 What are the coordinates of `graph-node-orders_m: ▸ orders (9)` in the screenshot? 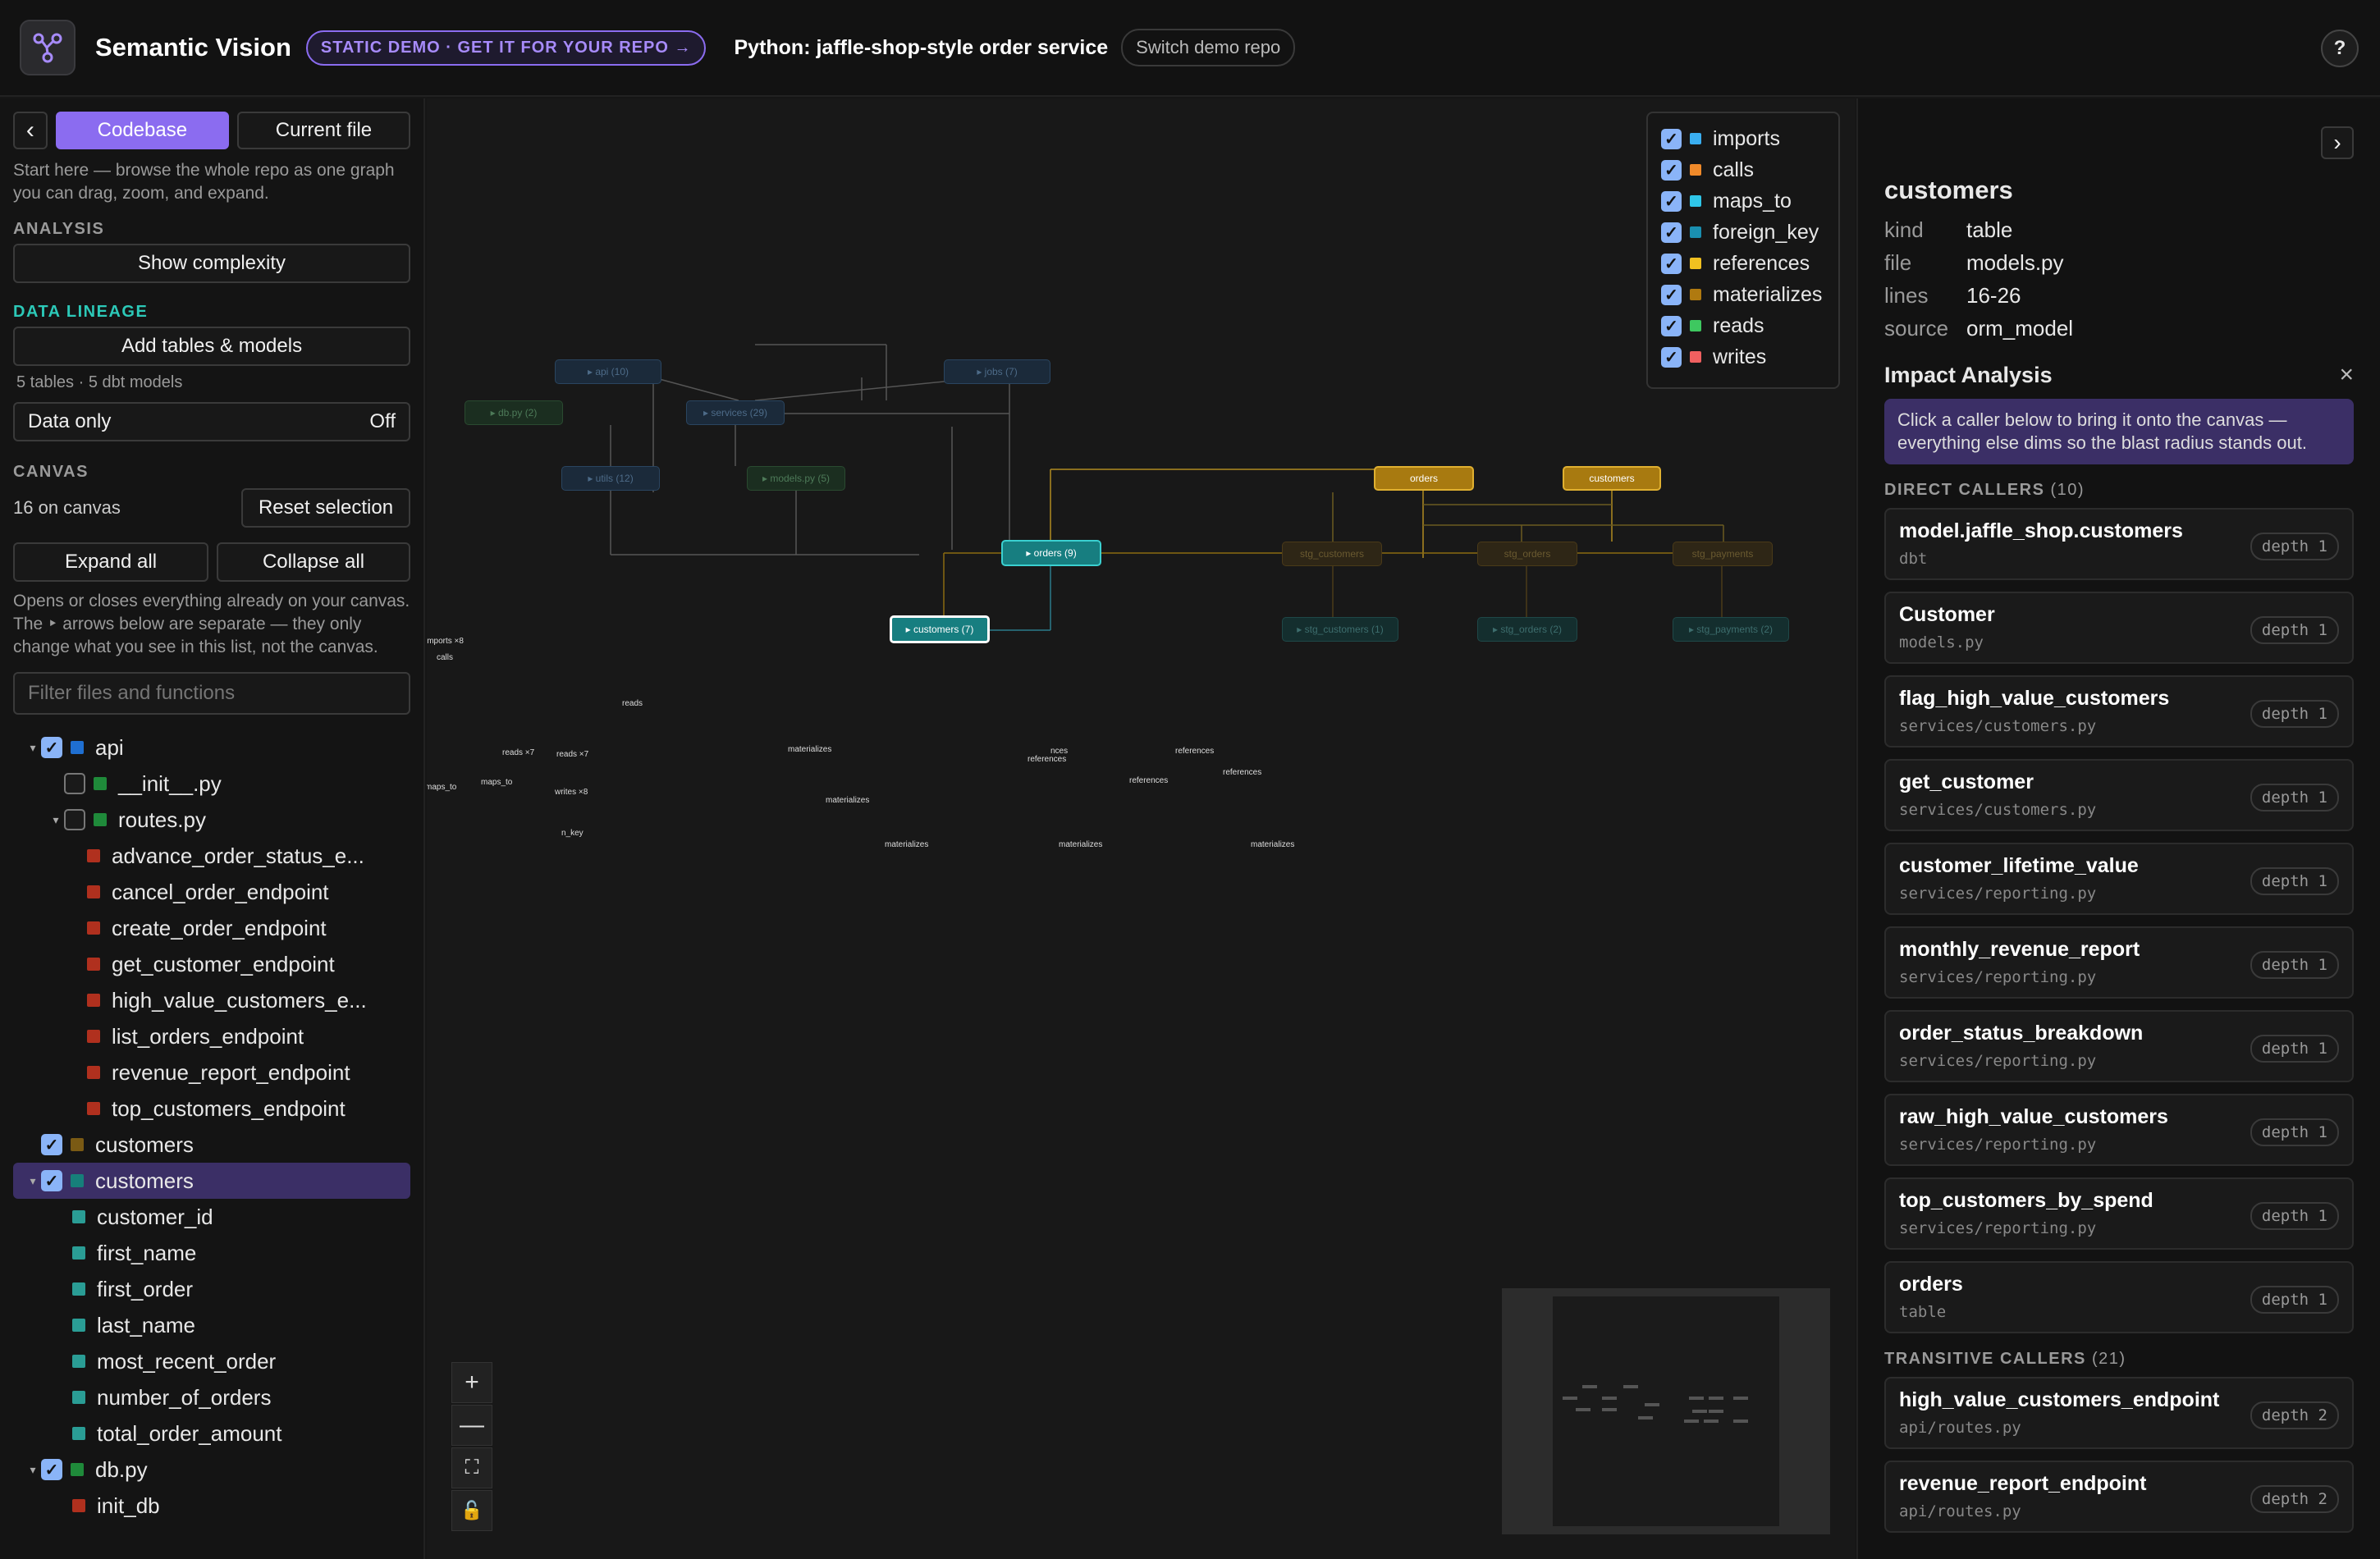 It's located at (1051, 553).